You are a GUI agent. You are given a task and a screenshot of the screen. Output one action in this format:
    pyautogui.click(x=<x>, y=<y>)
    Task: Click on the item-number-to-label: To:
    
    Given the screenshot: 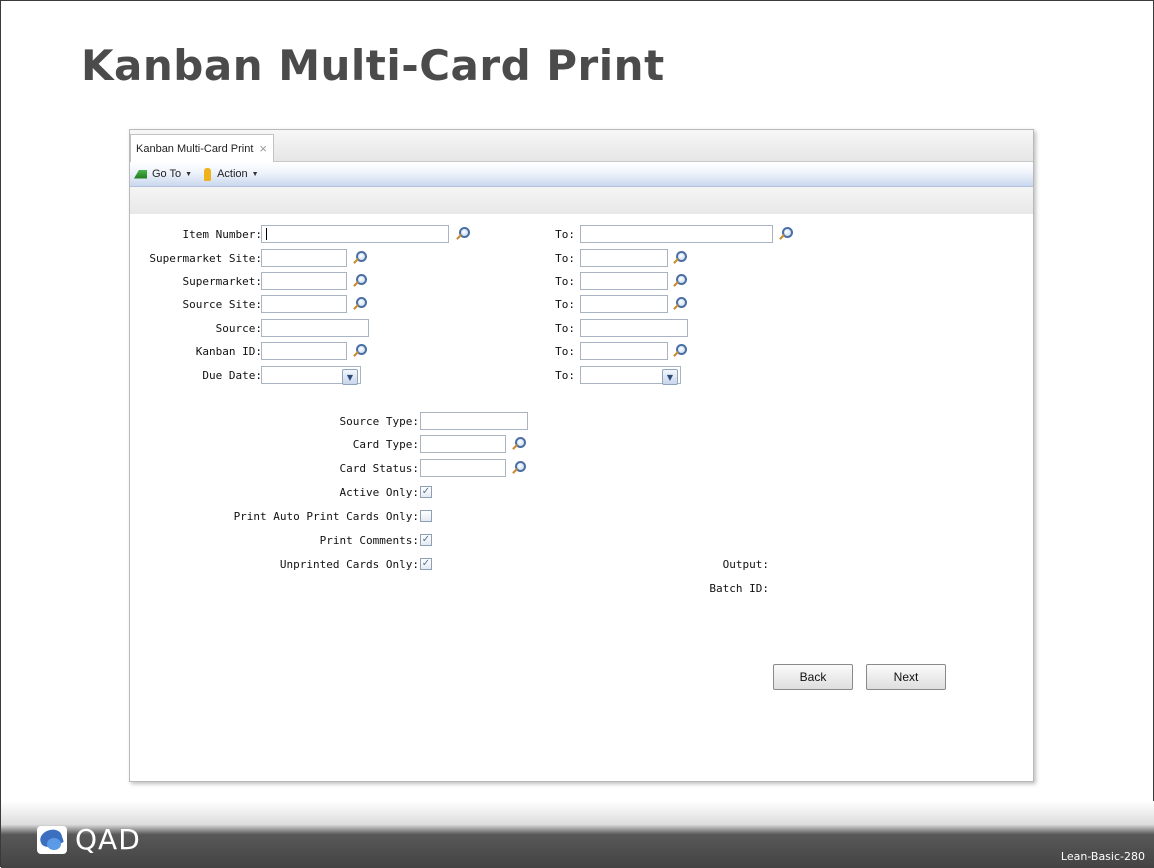 What is the action you would take?
    pyautogui.click(x=565, y=234)
    